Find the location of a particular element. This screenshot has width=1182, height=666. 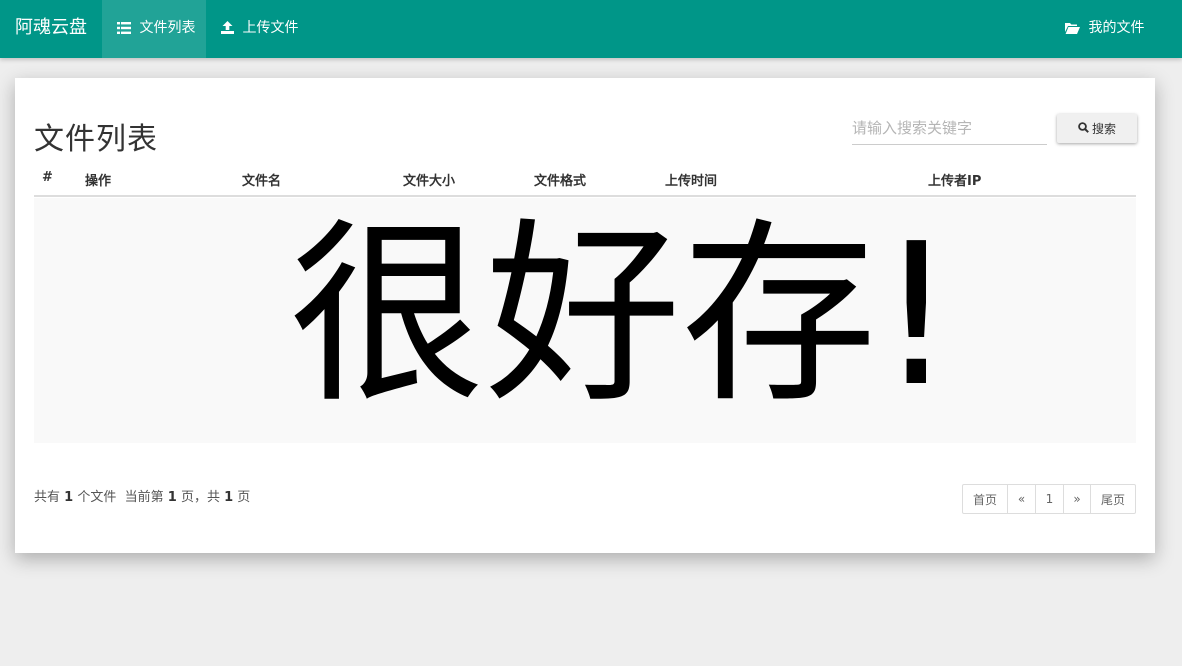

column-header-format: 文件格式 is located at coordinates (560, 181).